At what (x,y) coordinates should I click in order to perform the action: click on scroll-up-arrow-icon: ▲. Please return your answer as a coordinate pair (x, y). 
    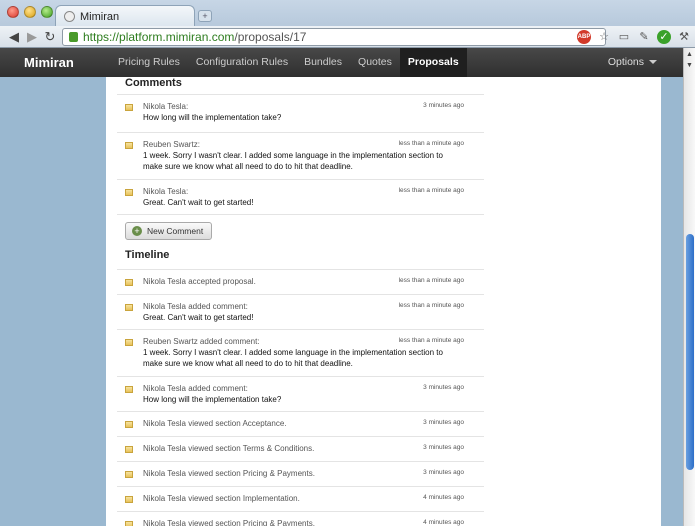
    Looking at the image, I should click on (689, 54).